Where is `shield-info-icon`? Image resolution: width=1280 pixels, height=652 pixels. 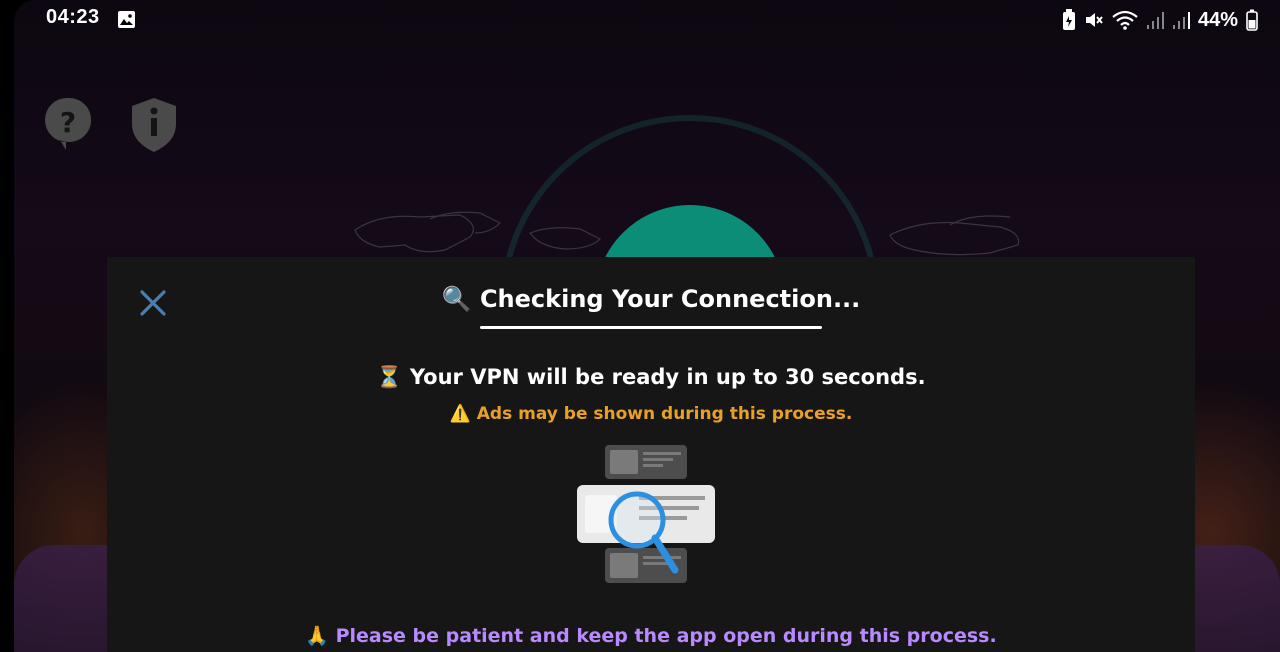
shield-info-icon is located at coordinates (154, 126).